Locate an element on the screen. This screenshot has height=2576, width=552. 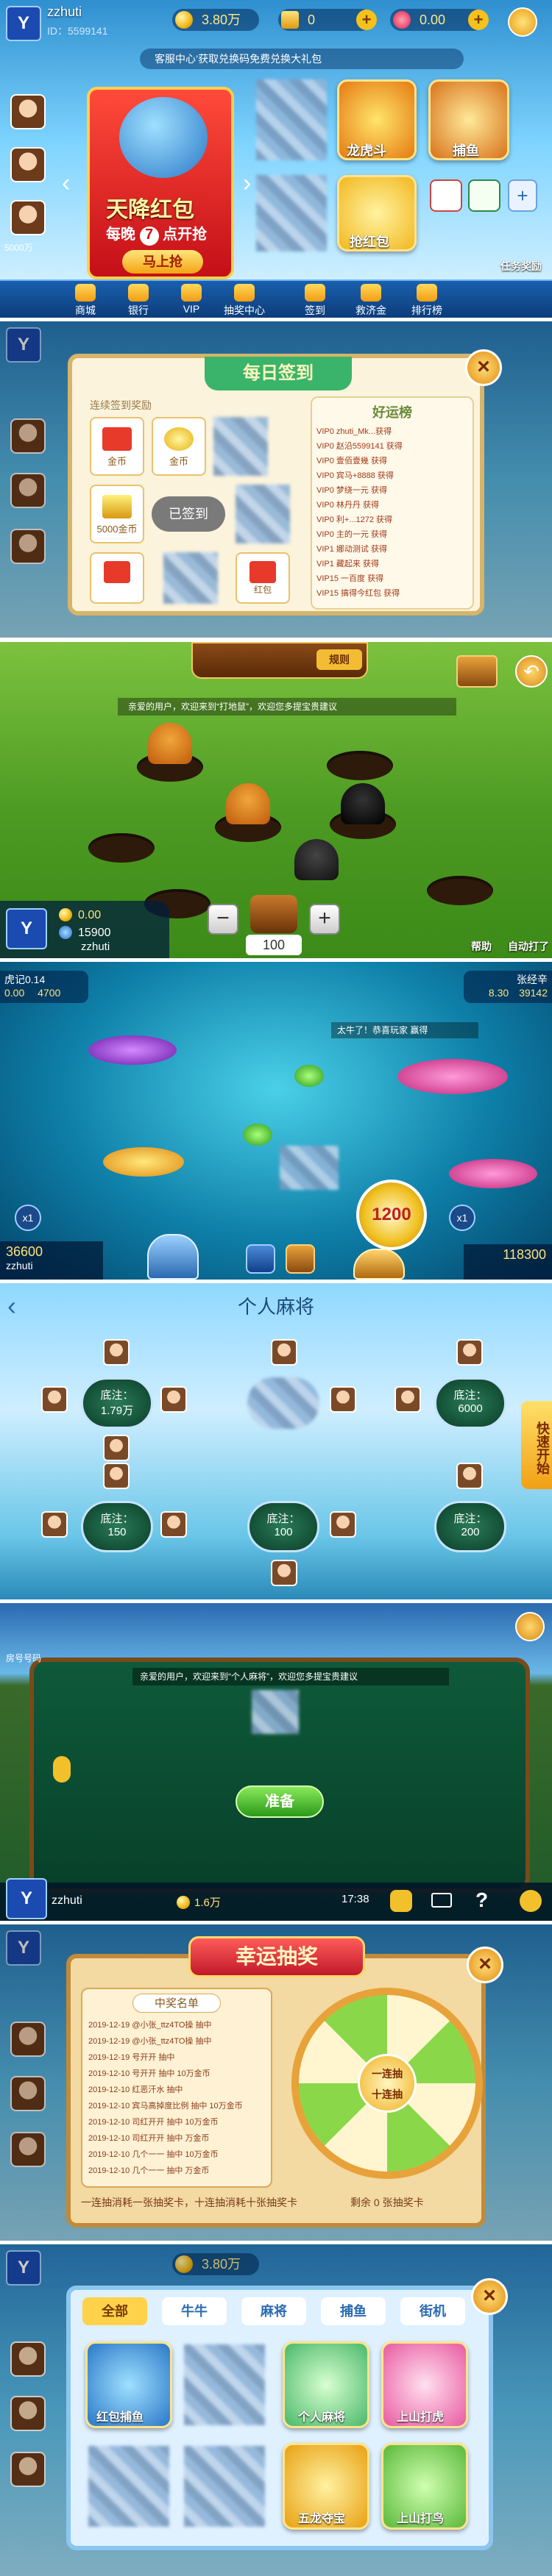
table-1: 底注： 1.79万 is located at coordinates (117, 1403).